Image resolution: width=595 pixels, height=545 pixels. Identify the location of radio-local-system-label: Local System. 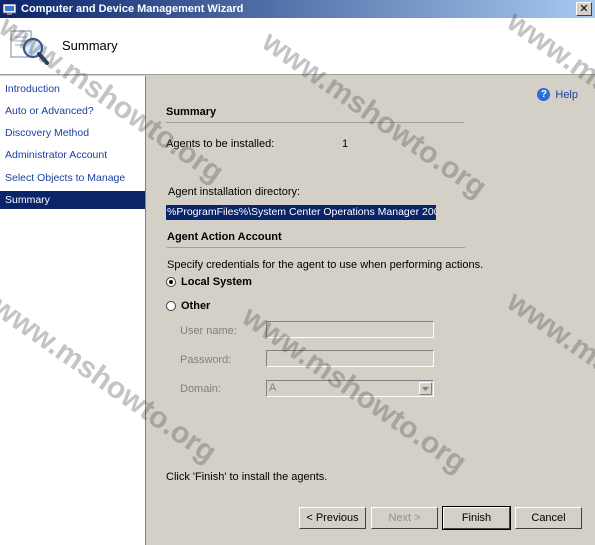
(216, 282).